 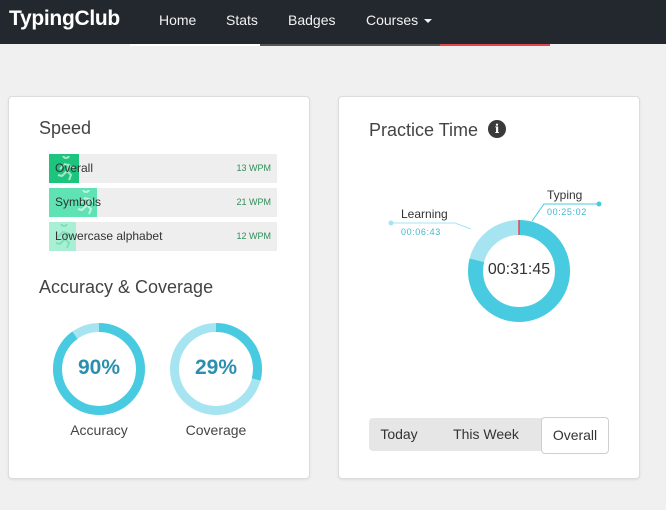 What do you see at coordinates (163, 202) in the screenshot?
I see `speed-row-symbols: Symbols 21 WPM` at bounding box center [163, 202].